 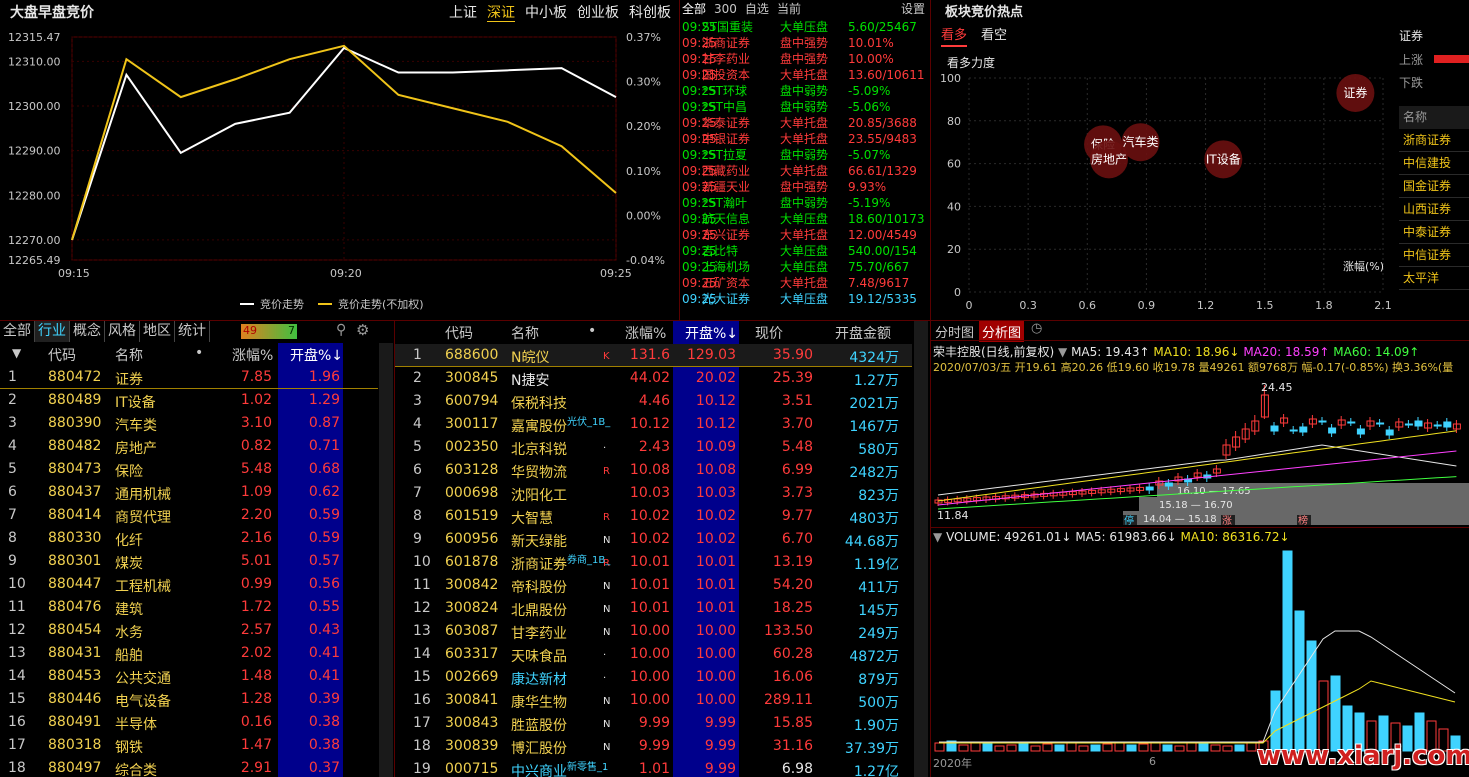 What do you see at coordinates (653, 539) in the screenshot?
I see `stock-row: 9 600956 新天绿能 N 10.02 10.02 6.70 44.68万` at bounding box center [653, 539].